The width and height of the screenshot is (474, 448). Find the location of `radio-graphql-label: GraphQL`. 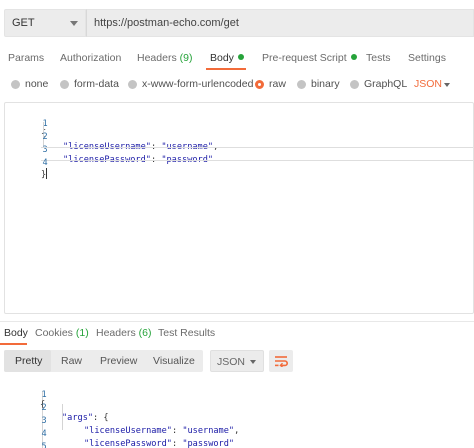

radio-graphql-label: GraphQL is located at coordinates (386, 84).